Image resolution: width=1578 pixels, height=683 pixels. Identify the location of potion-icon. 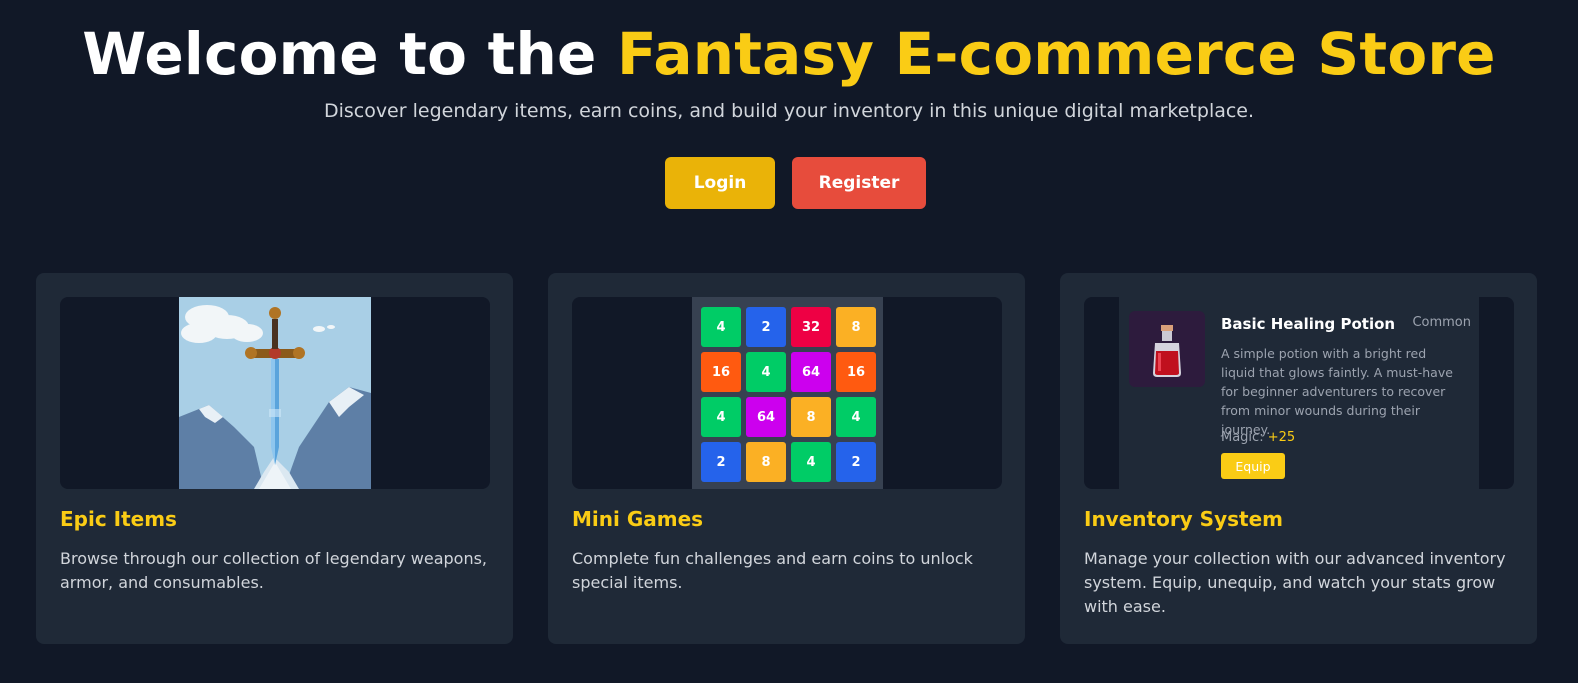
(1167, 351).